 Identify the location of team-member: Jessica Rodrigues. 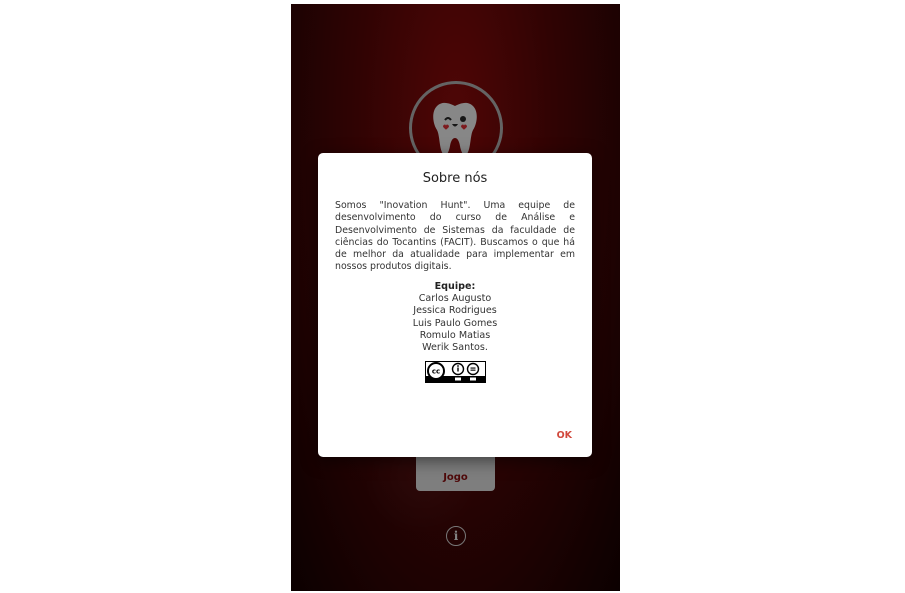
(455, 311).